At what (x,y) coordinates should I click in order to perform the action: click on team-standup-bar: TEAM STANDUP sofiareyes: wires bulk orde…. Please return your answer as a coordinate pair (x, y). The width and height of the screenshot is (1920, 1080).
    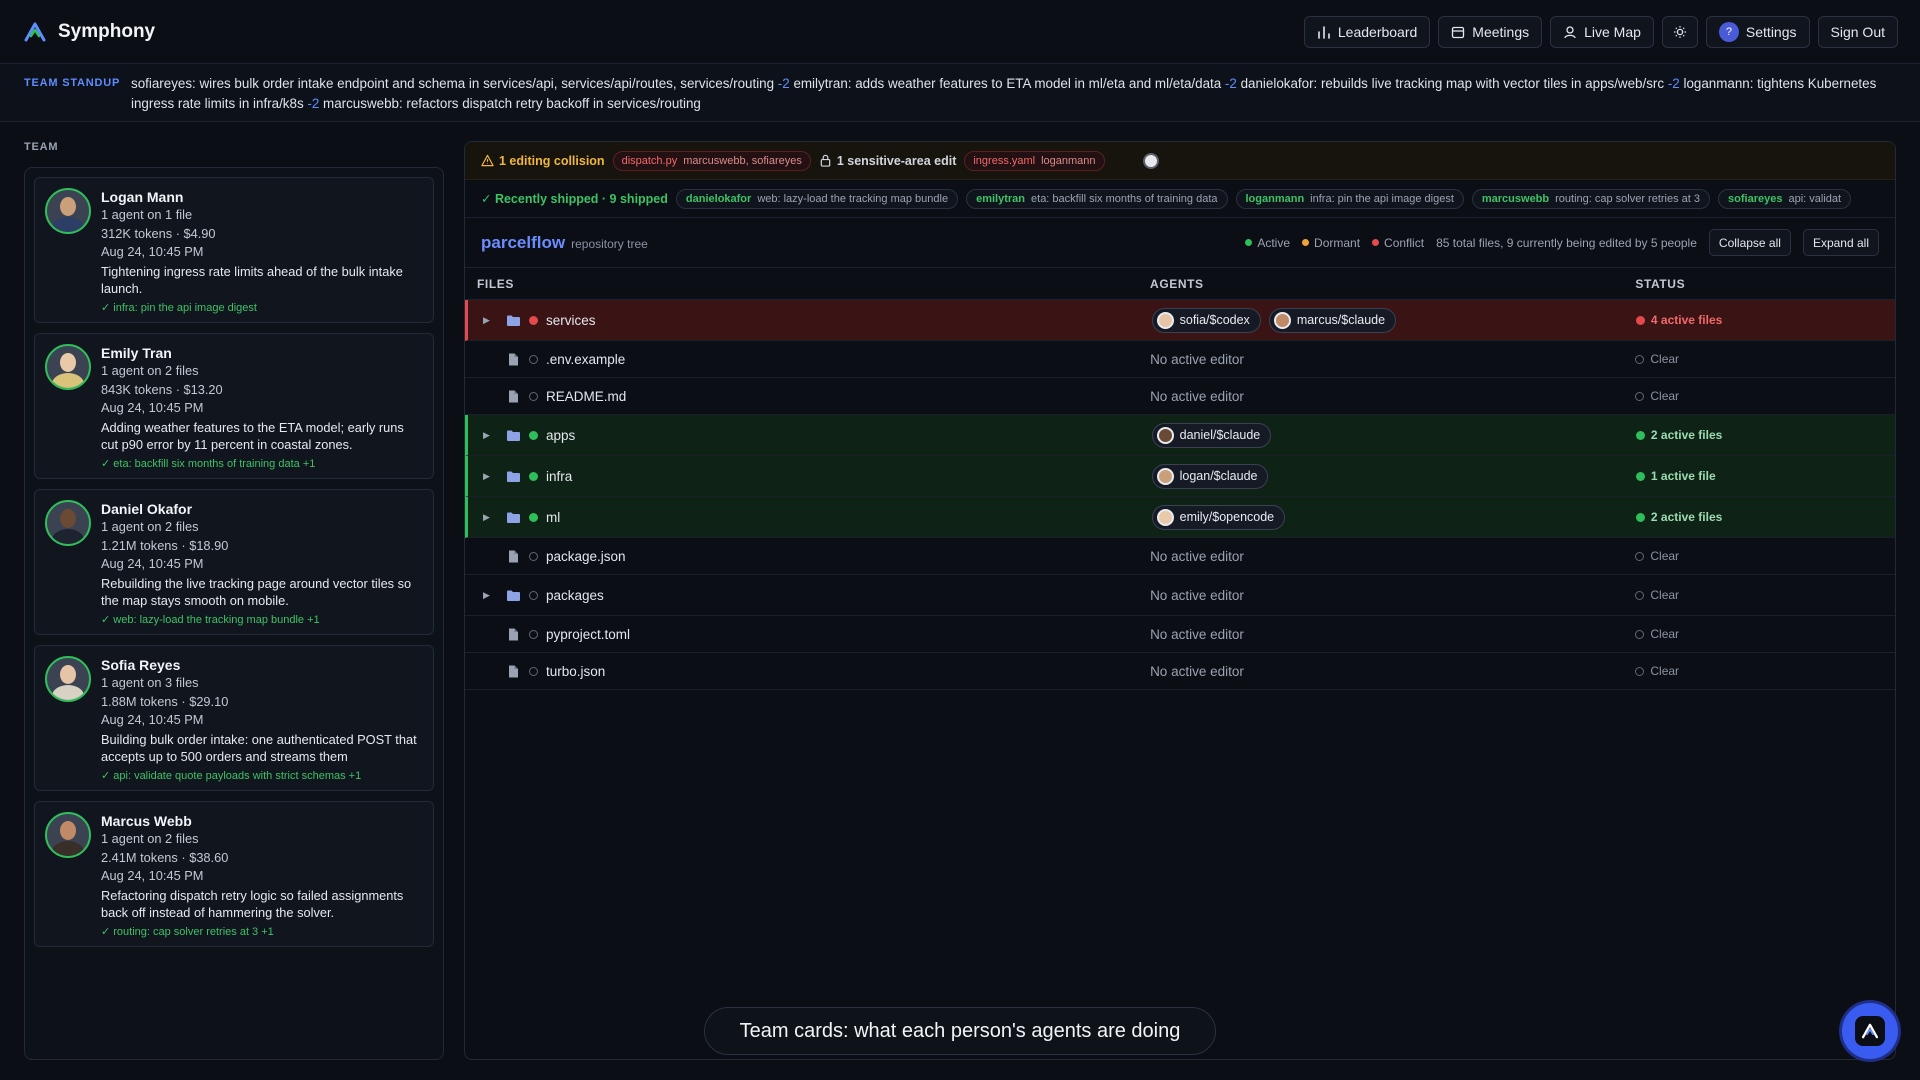
    Looking at the image, I should click on (960, 93).